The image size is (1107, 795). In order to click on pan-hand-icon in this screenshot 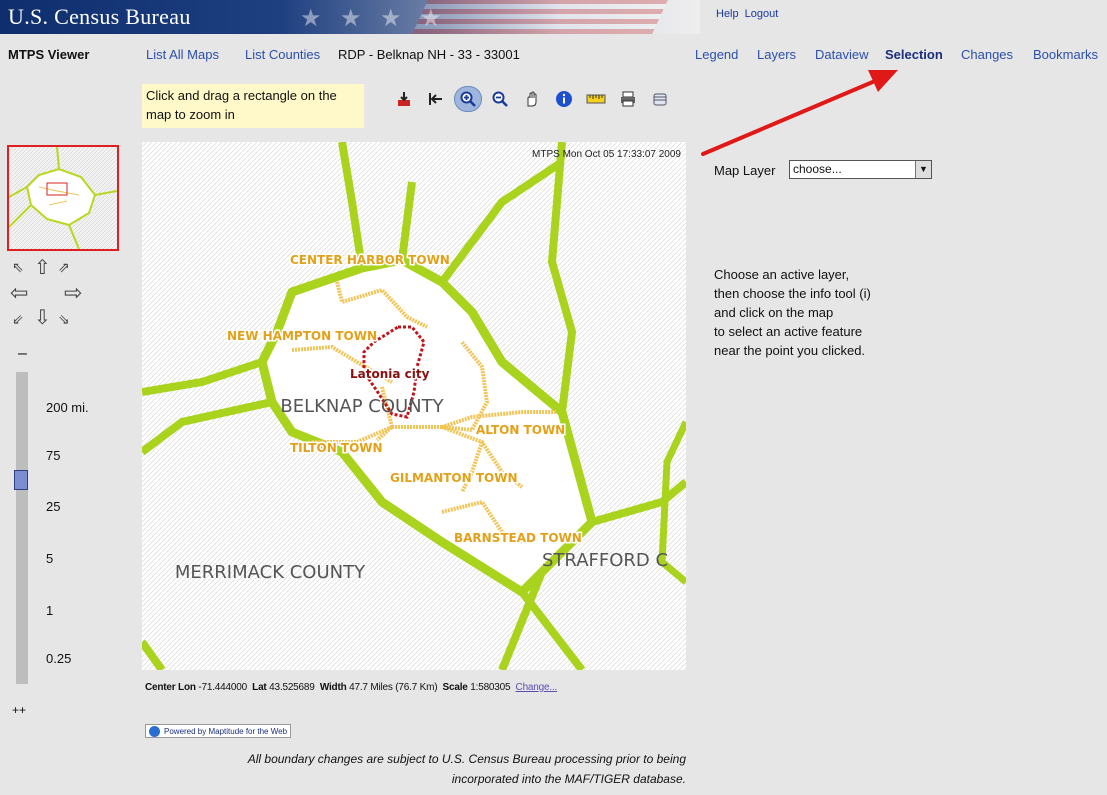, I will do `click(532, 99)`.